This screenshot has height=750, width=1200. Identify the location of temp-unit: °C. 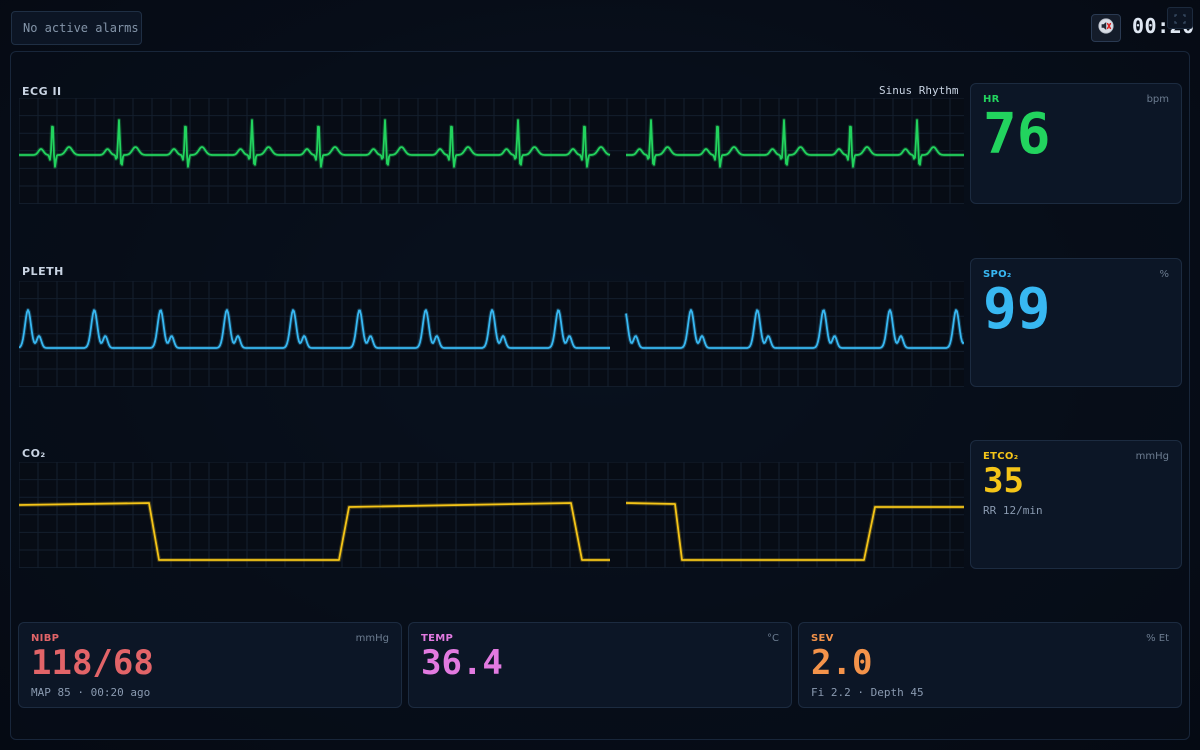
(773, 638).